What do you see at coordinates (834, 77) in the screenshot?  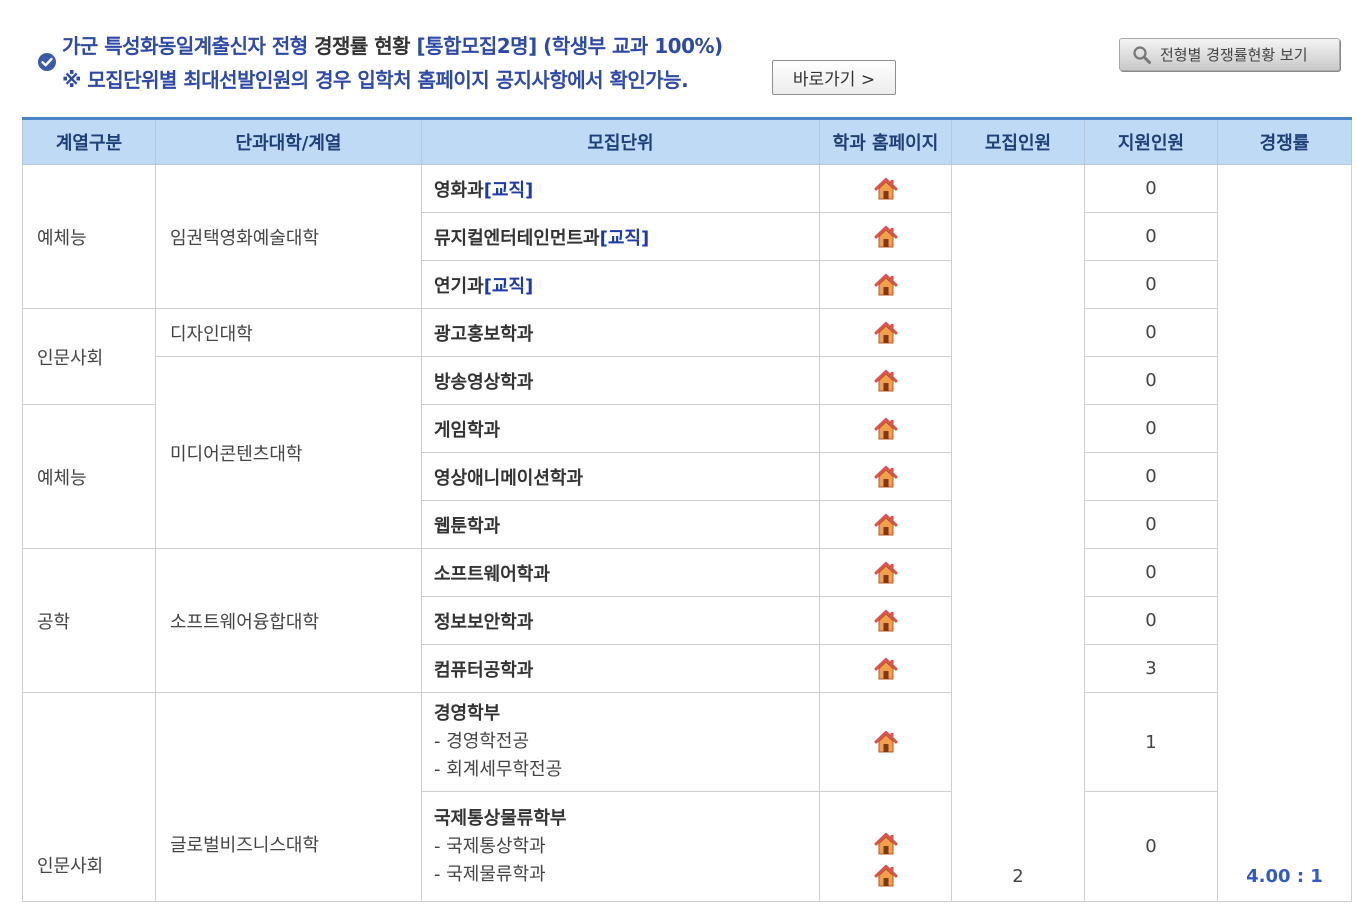 I see `go-button: 바로가기 >` at bounding box center [834, 77].